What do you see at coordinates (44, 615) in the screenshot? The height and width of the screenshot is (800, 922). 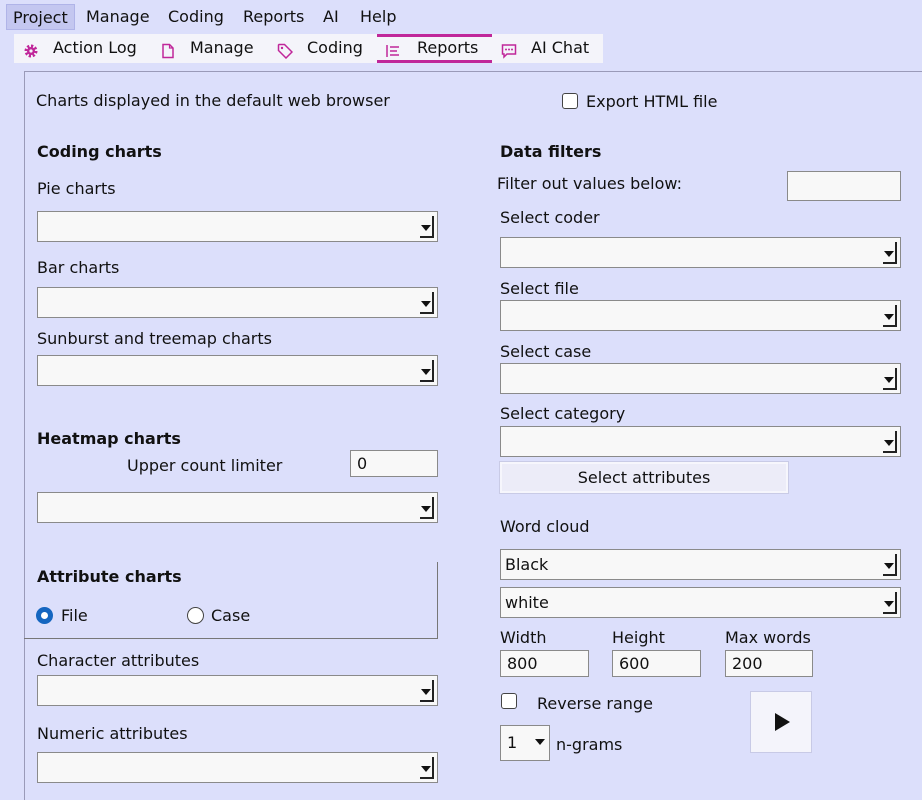 I see `file-radio` at bounding box center [44, 615].